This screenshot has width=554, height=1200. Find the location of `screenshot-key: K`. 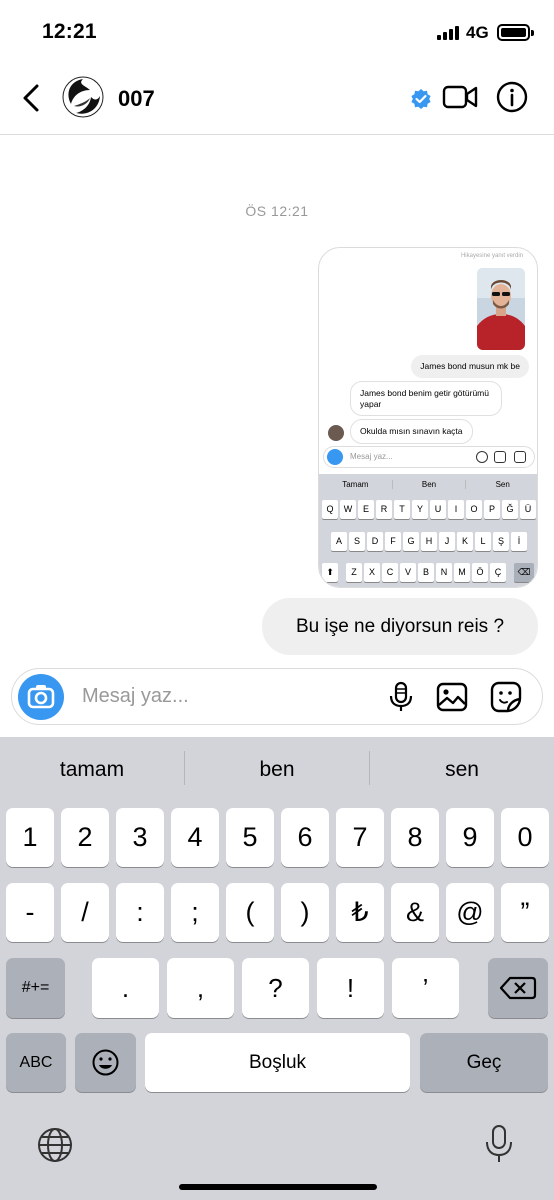

screenshot-key: K is located at coordinates (465, 541).